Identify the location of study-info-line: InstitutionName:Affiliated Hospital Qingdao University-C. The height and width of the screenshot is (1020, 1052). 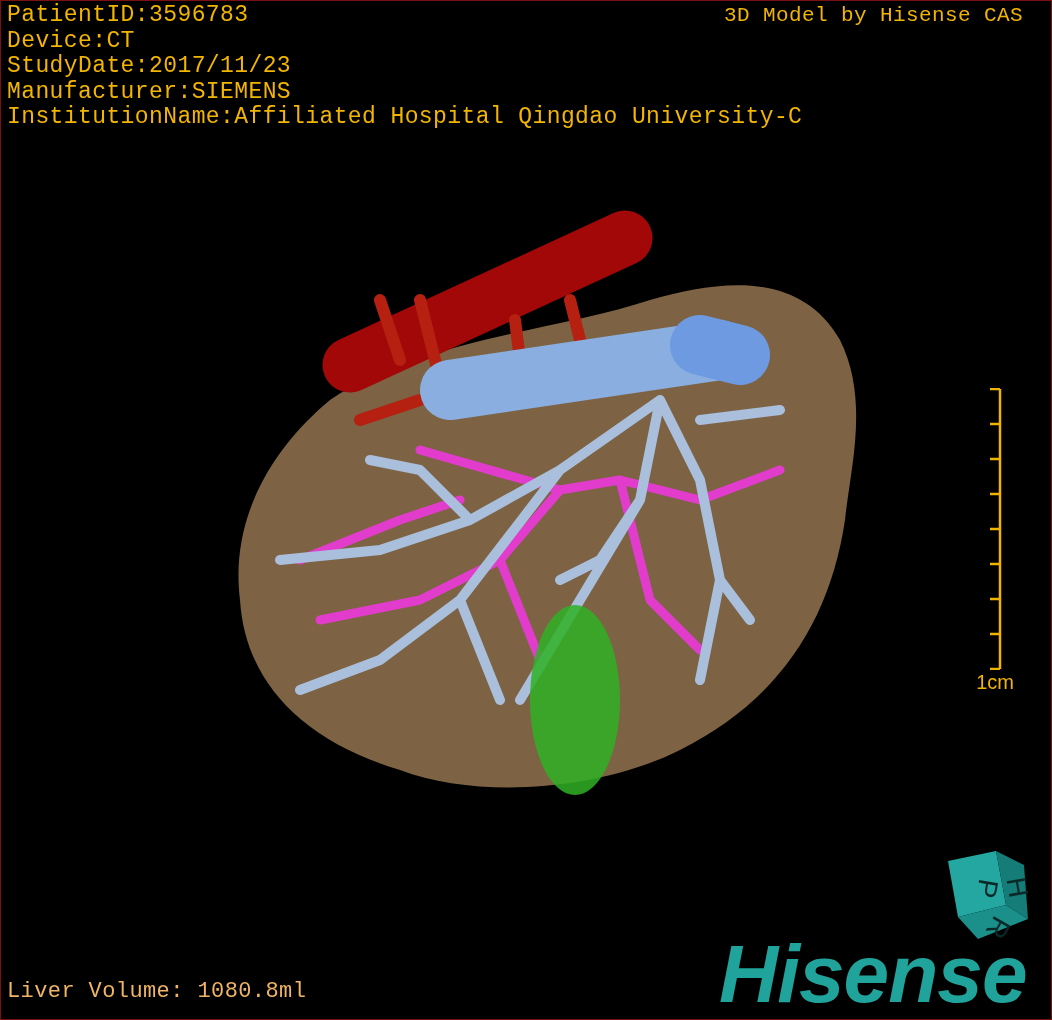
(405, 118).